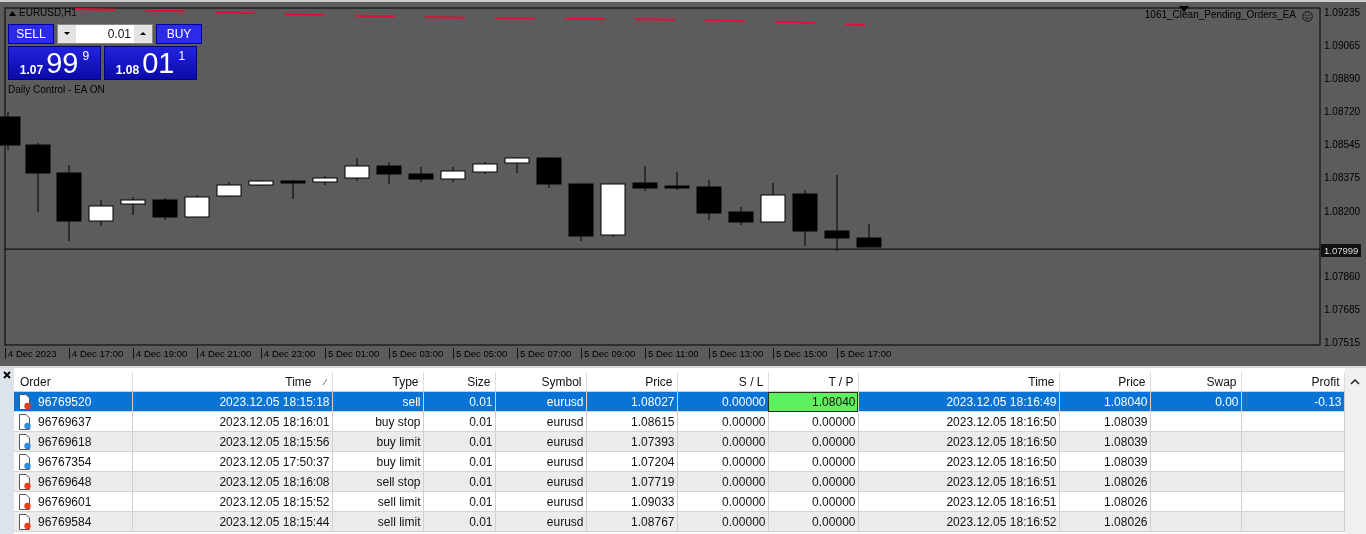 The image size is (1366, 534). I want to click on column-header: Order, so click(73, 382).